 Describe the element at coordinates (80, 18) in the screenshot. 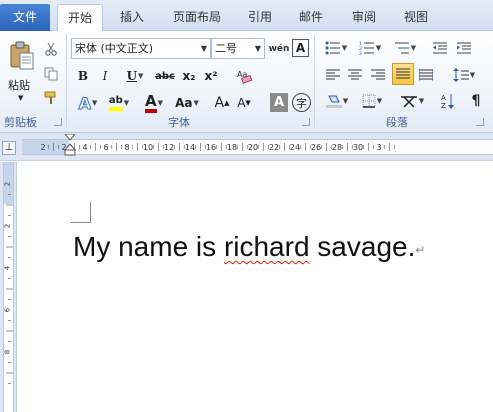

I see `tab-home: 开始` at that location.